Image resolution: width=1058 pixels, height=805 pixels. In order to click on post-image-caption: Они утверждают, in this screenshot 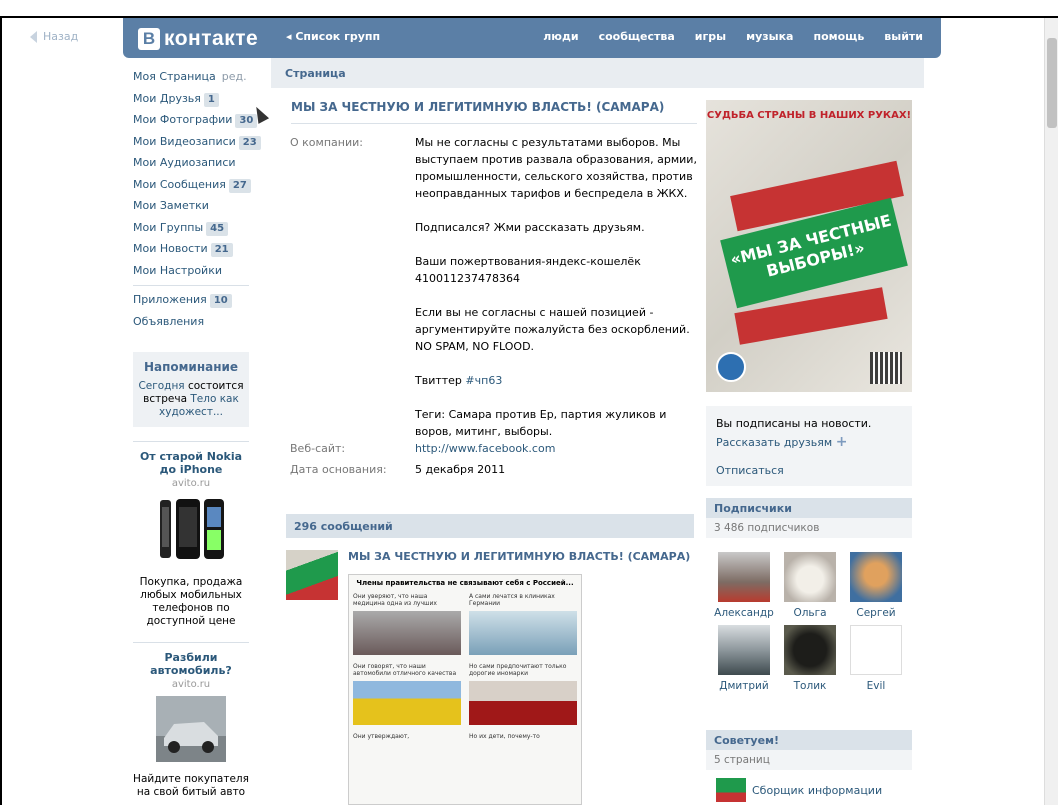, I will do `click(381, 736)`.